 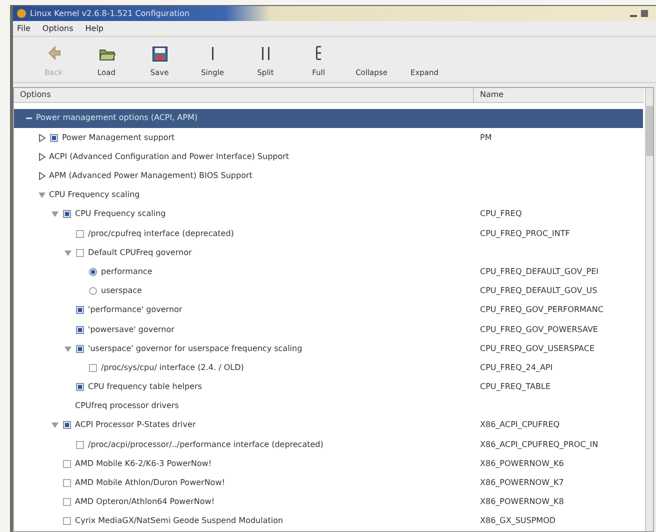 I want to click on symbol-name: X86_ACPI_CPUFREQ_PROC_IN, so click(x=538, y=444).